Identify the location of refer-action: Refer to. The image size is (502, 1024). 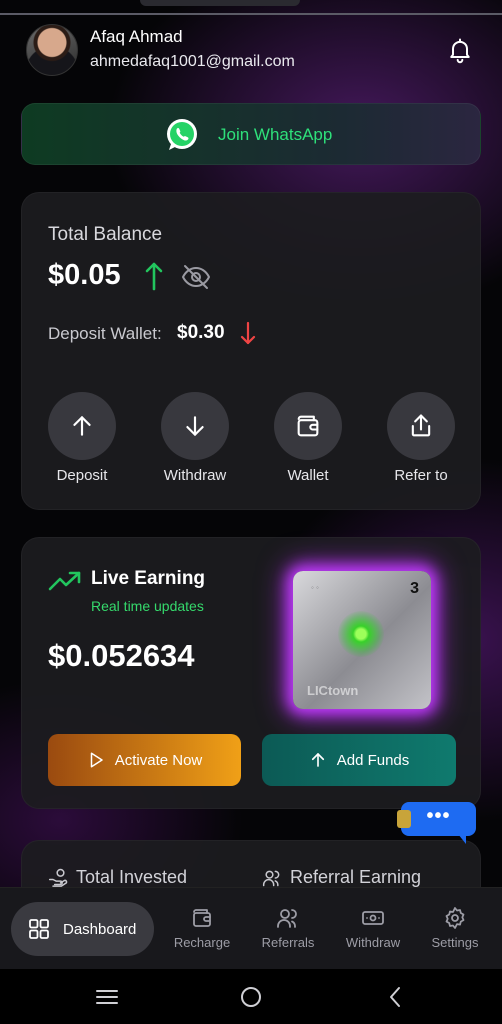
(421, 442).